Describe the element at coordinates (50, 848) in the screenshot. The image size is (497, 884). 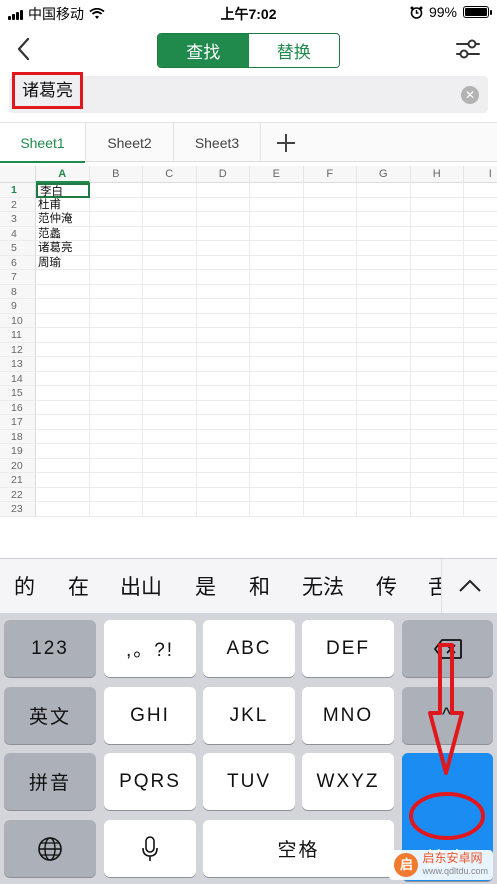
I see `globe-key` at that location.